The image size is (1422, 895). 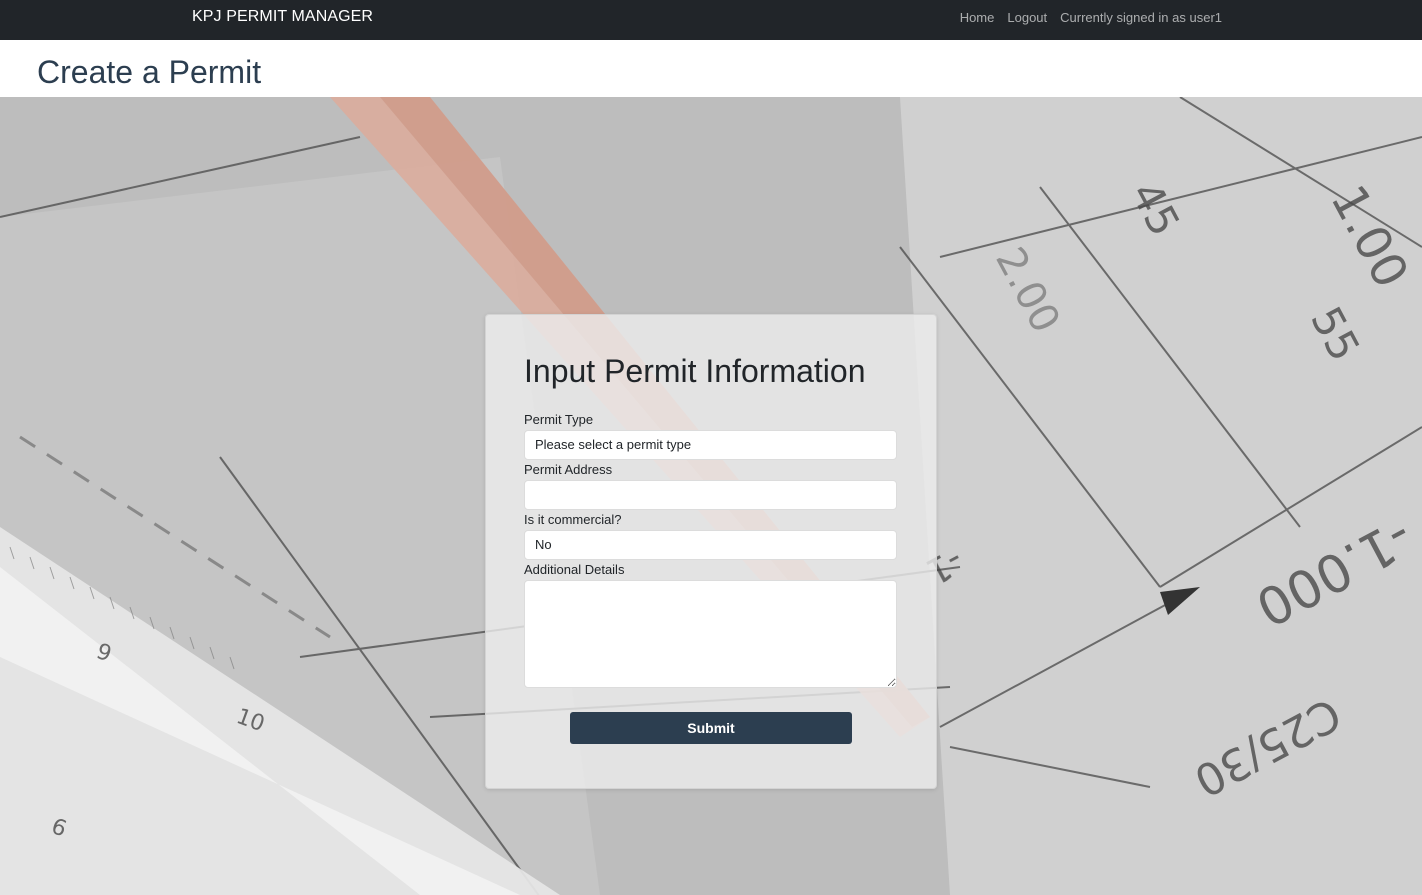 I want to click on additional-details-textarea, so click(x=710, y=634).